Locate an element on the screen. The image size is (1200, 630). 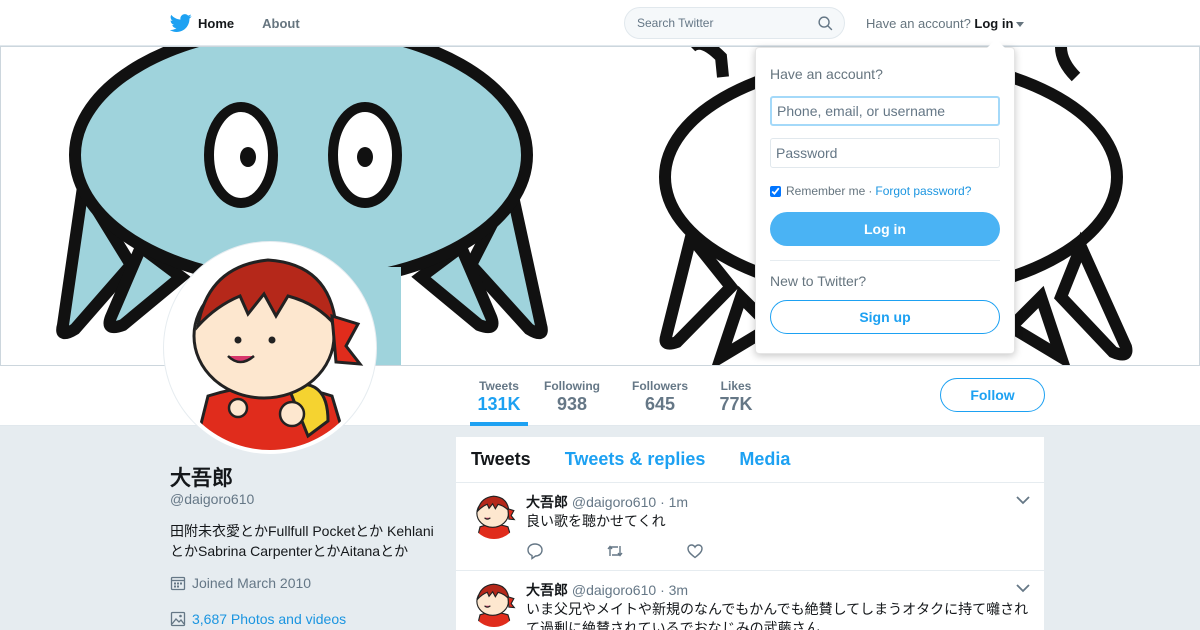
stat-tweets-label: Tweets is located at coordinates (499, 386).